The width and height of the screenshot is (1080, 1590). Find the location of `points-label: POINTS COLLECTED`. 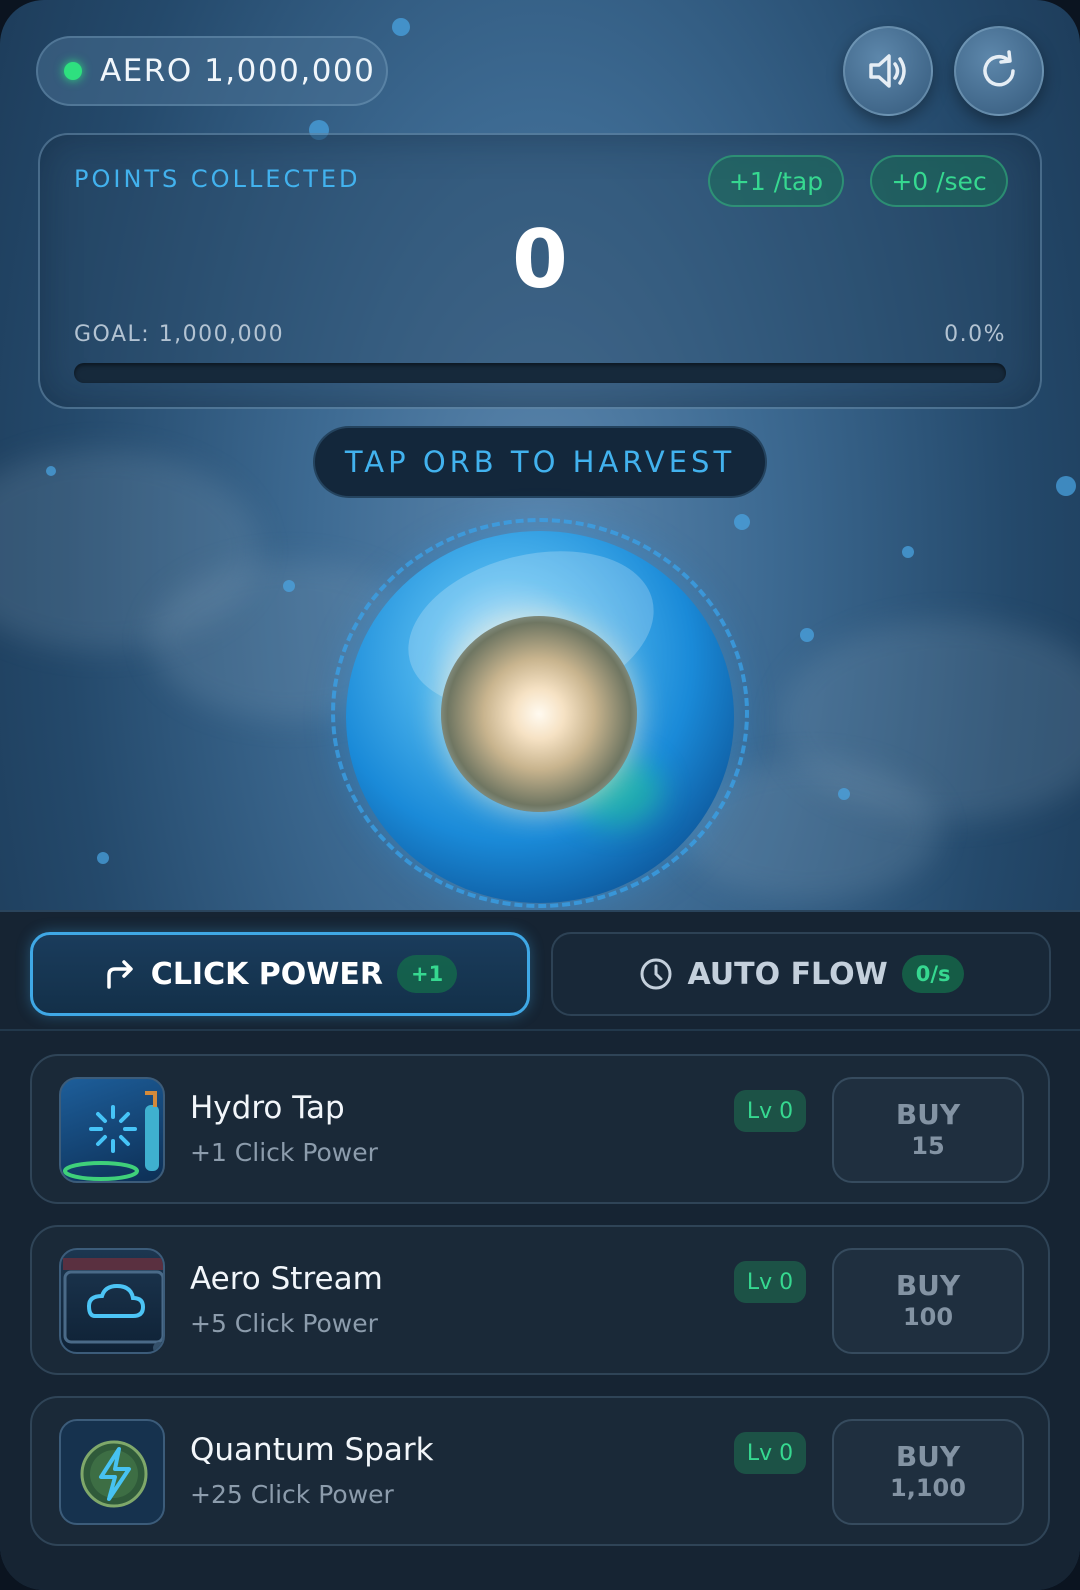

points-label: POINTS COLLECTED is located at coordinates (217, 179).